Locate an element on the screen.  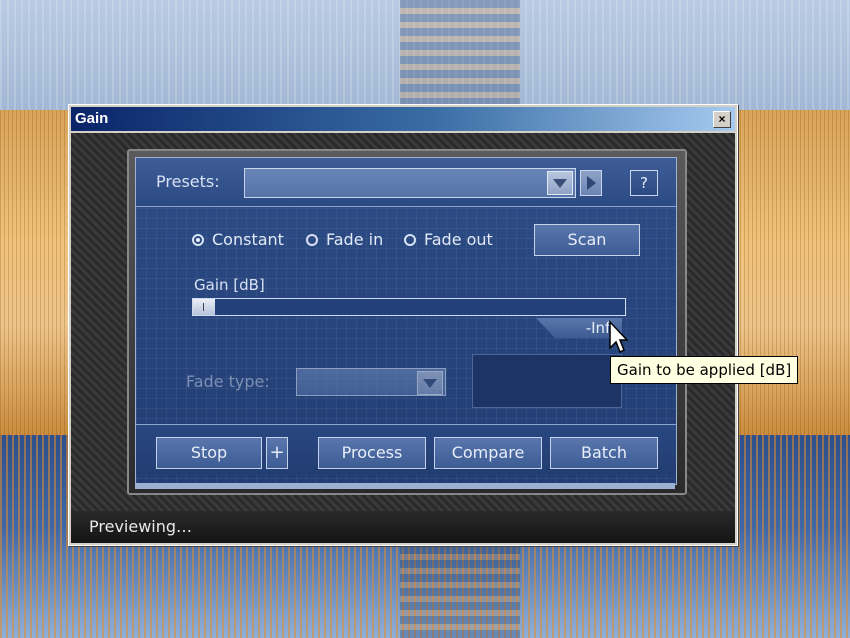
radio-fade-in: Fade in is located at coordinates (344, 239).